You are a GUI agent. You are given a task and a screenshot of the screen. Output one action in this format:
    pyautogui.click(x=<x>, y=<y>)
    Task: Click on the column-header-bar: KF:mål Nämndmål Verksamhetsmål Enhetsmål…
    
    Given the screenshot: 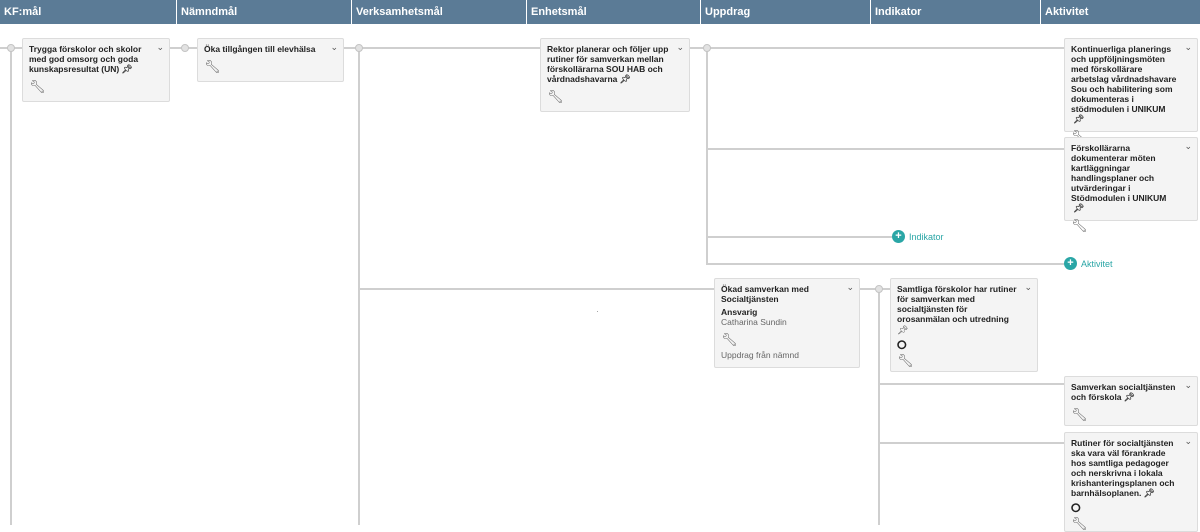 What is the action you would take?
    pyautogui.click(x=600, y=12)
    